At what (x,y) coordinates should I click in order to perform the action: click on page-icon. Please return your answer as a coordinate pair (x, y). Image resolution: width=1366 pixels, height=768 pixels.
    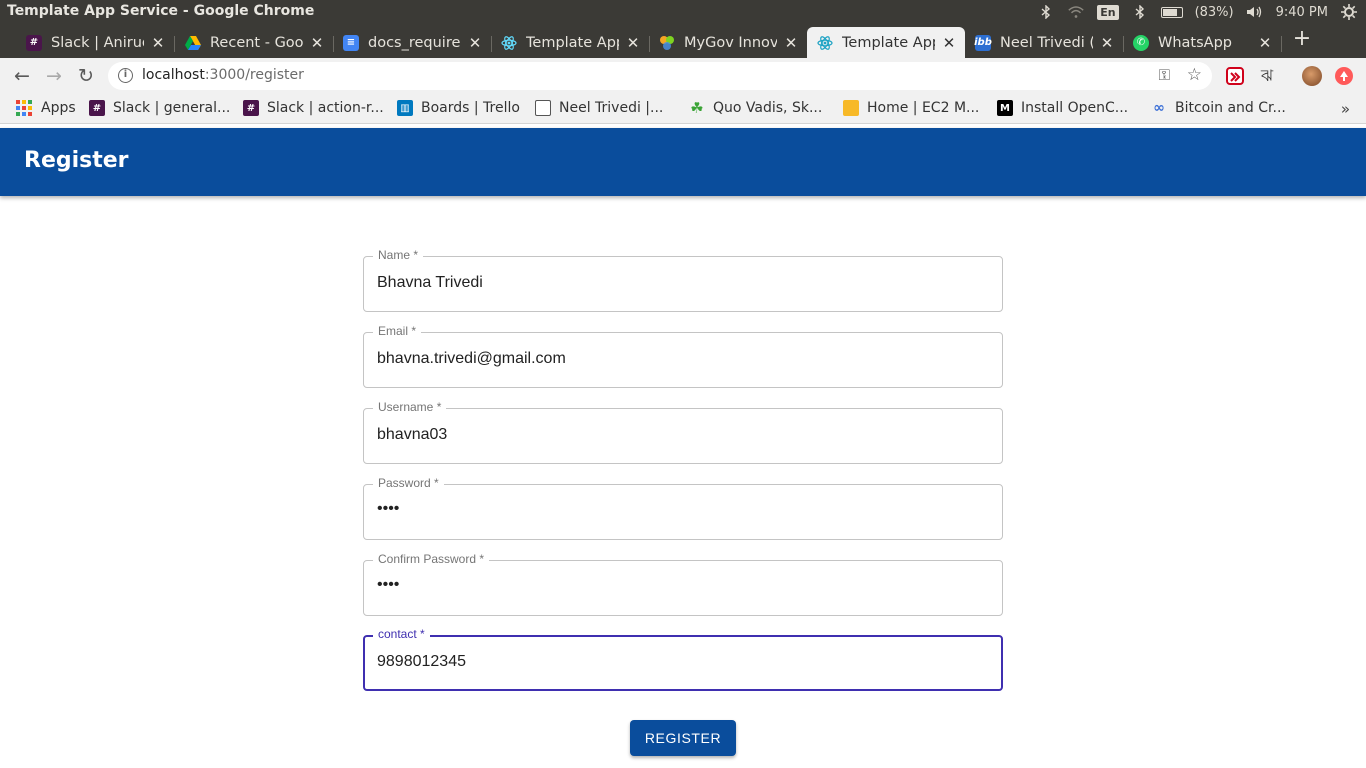
    Looking at the image, I should click on (543, 108).